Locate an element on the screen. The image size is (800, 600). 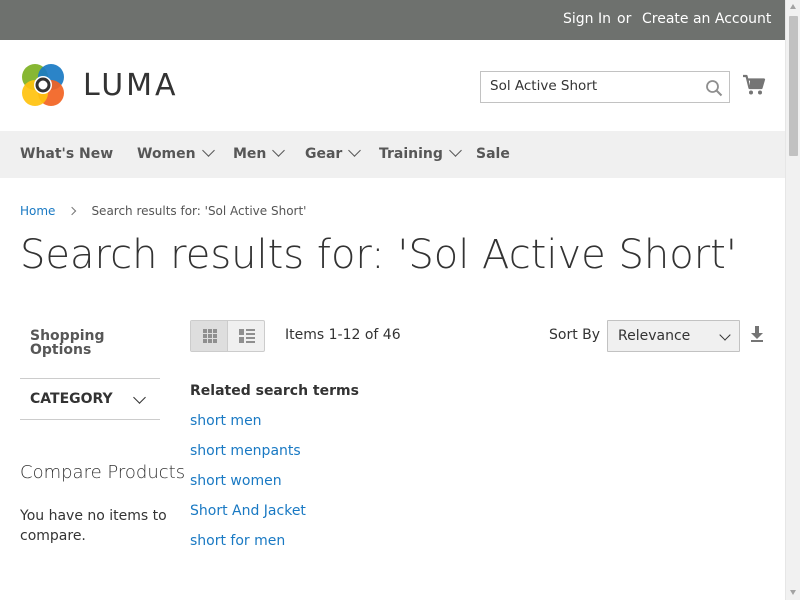
scroll-up-arrow-icon is located at coordinates (793, 6).